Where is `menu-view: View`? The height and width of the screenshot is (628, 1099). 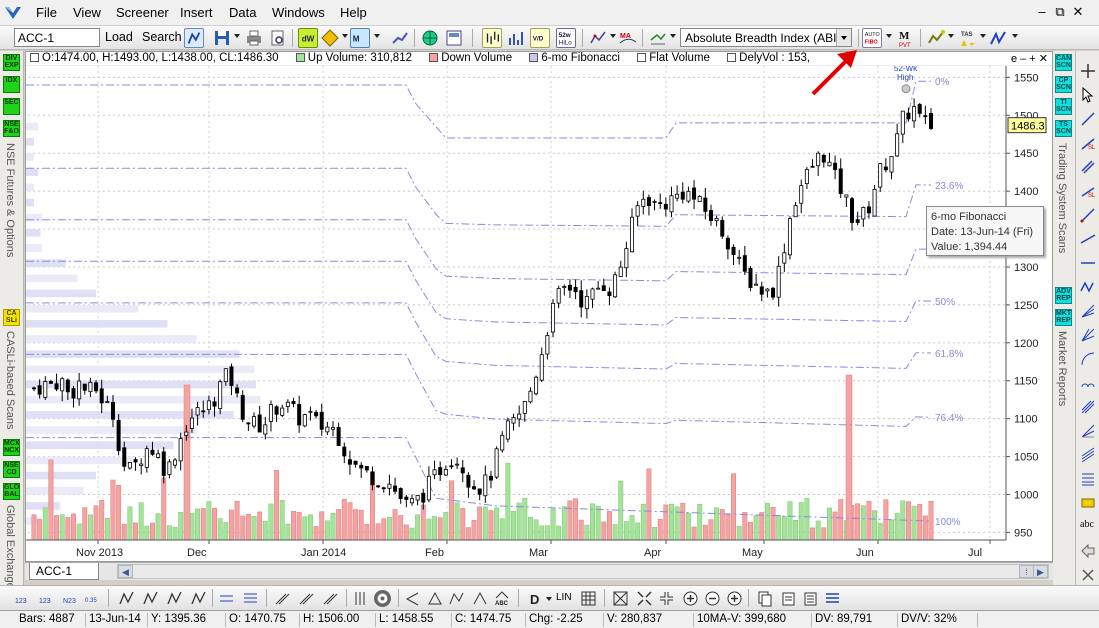
menu-view: View is located at coordinates (87, 12).